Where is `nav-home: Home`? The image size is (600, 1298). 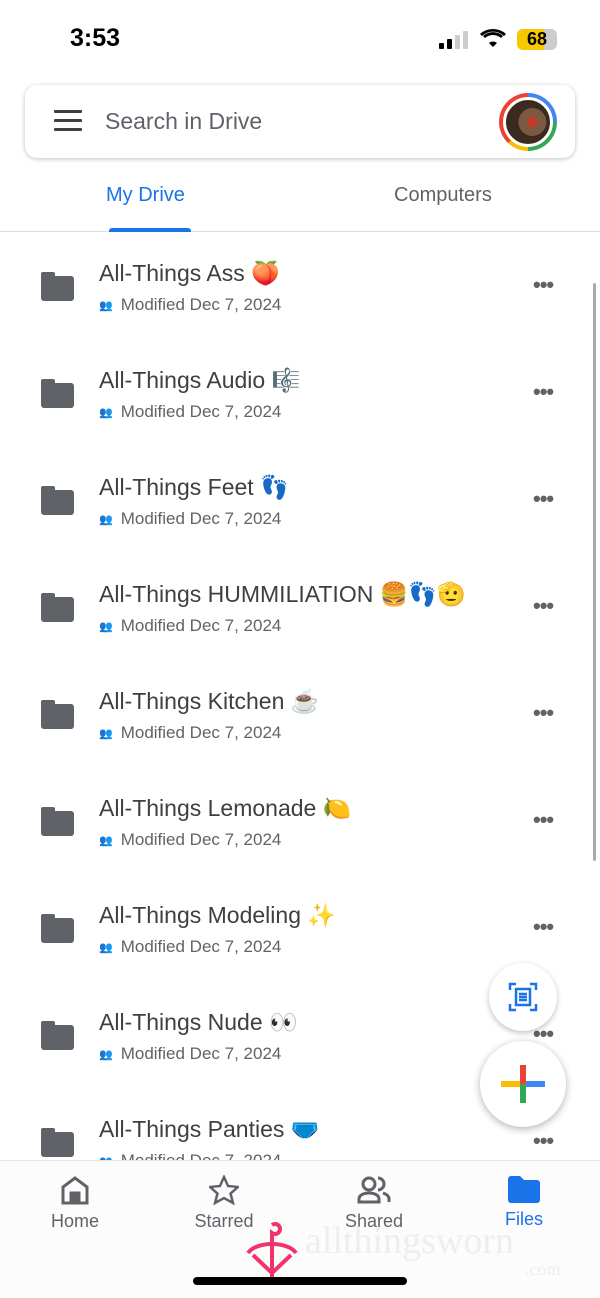
nav-home: Home is located at coordinates (75, 1203).